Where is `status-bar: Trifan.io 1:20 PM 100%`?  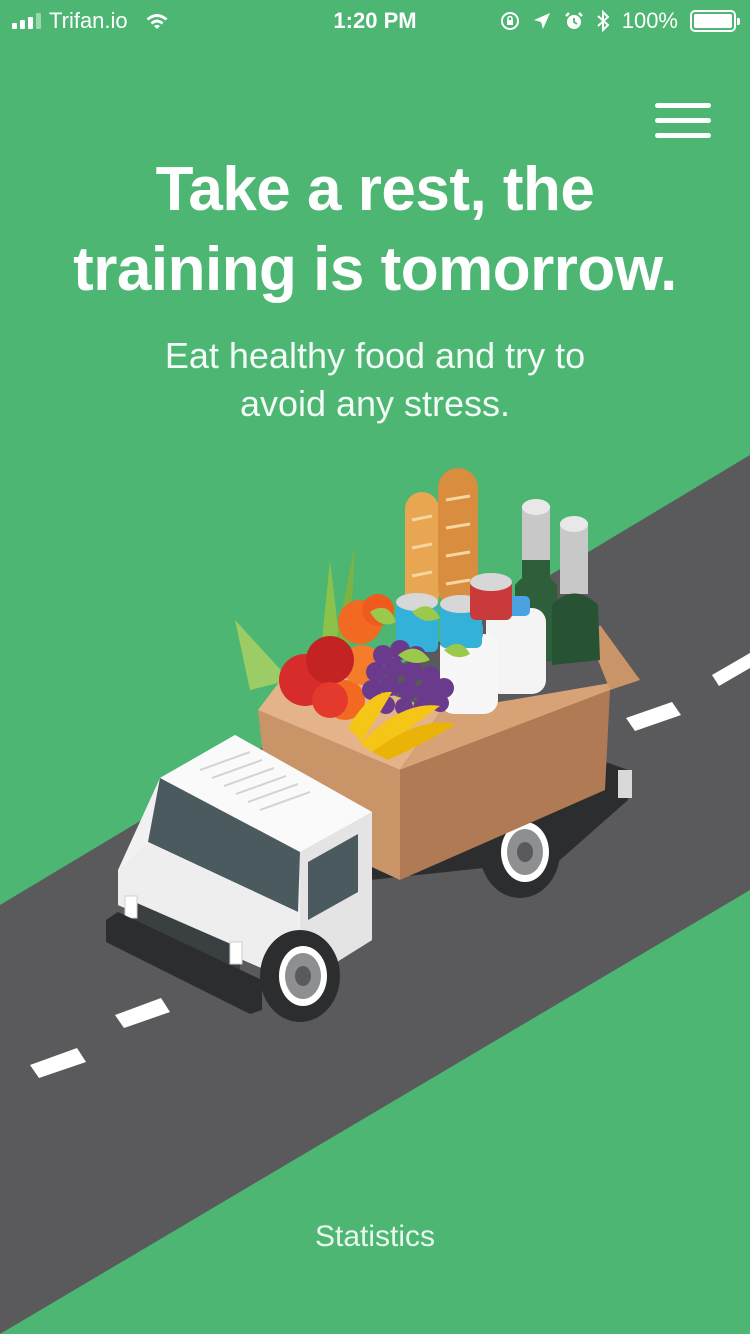
status-bar: Trifan.io 1:20 PM 100% is located at coordinates (375, 20).